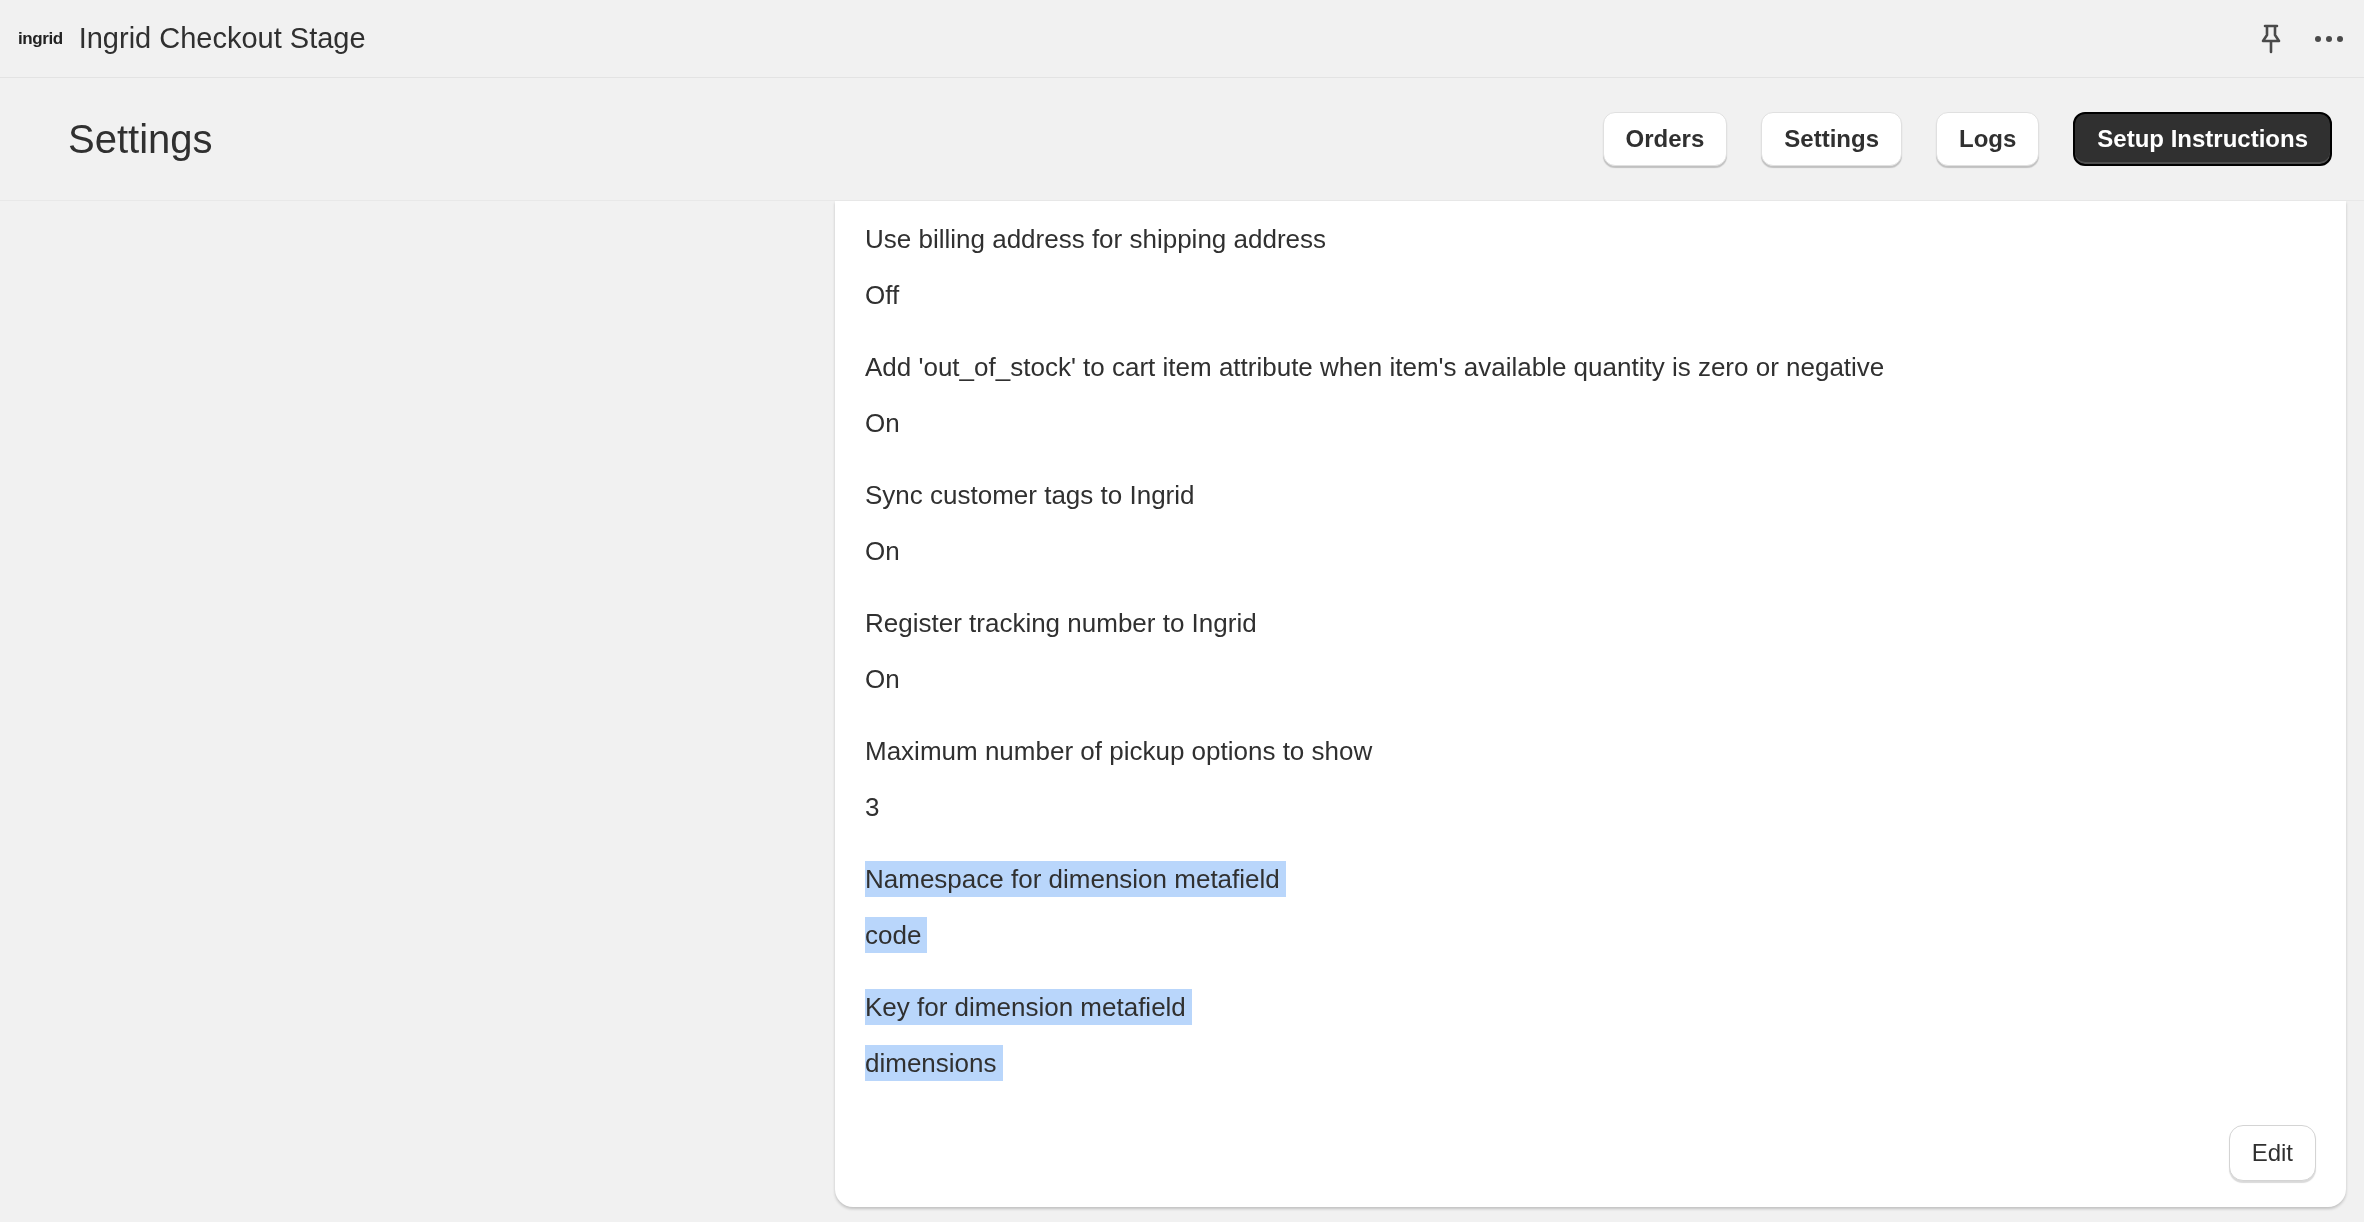  Describe the element at coordinates (2272, 1153) in the screenshot. I see `edit-button: Edit` at that location.